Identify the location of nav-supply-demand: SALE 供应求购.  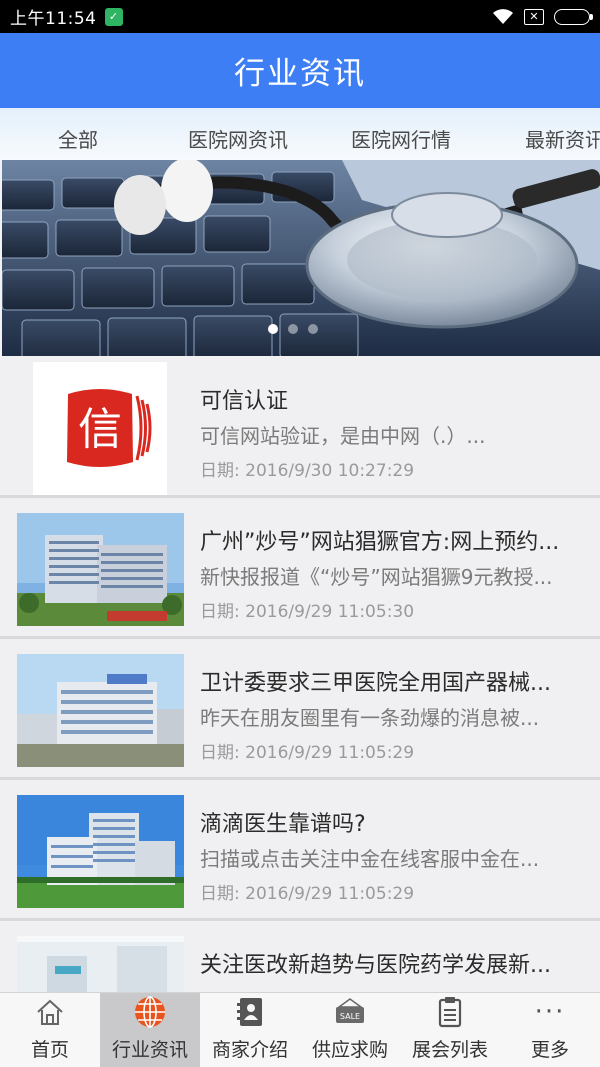
(350, 1030).